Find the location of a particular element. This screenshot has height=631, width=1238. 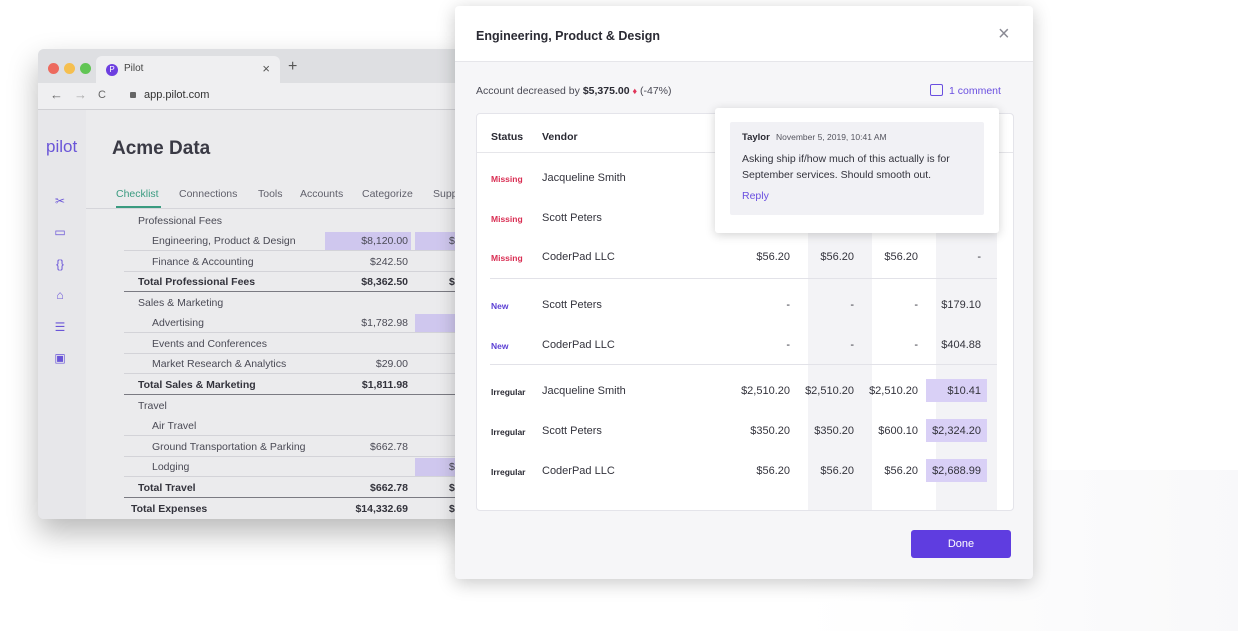

ledger-row: Advertising $1,782.98 is located at coordinates (282, 323).